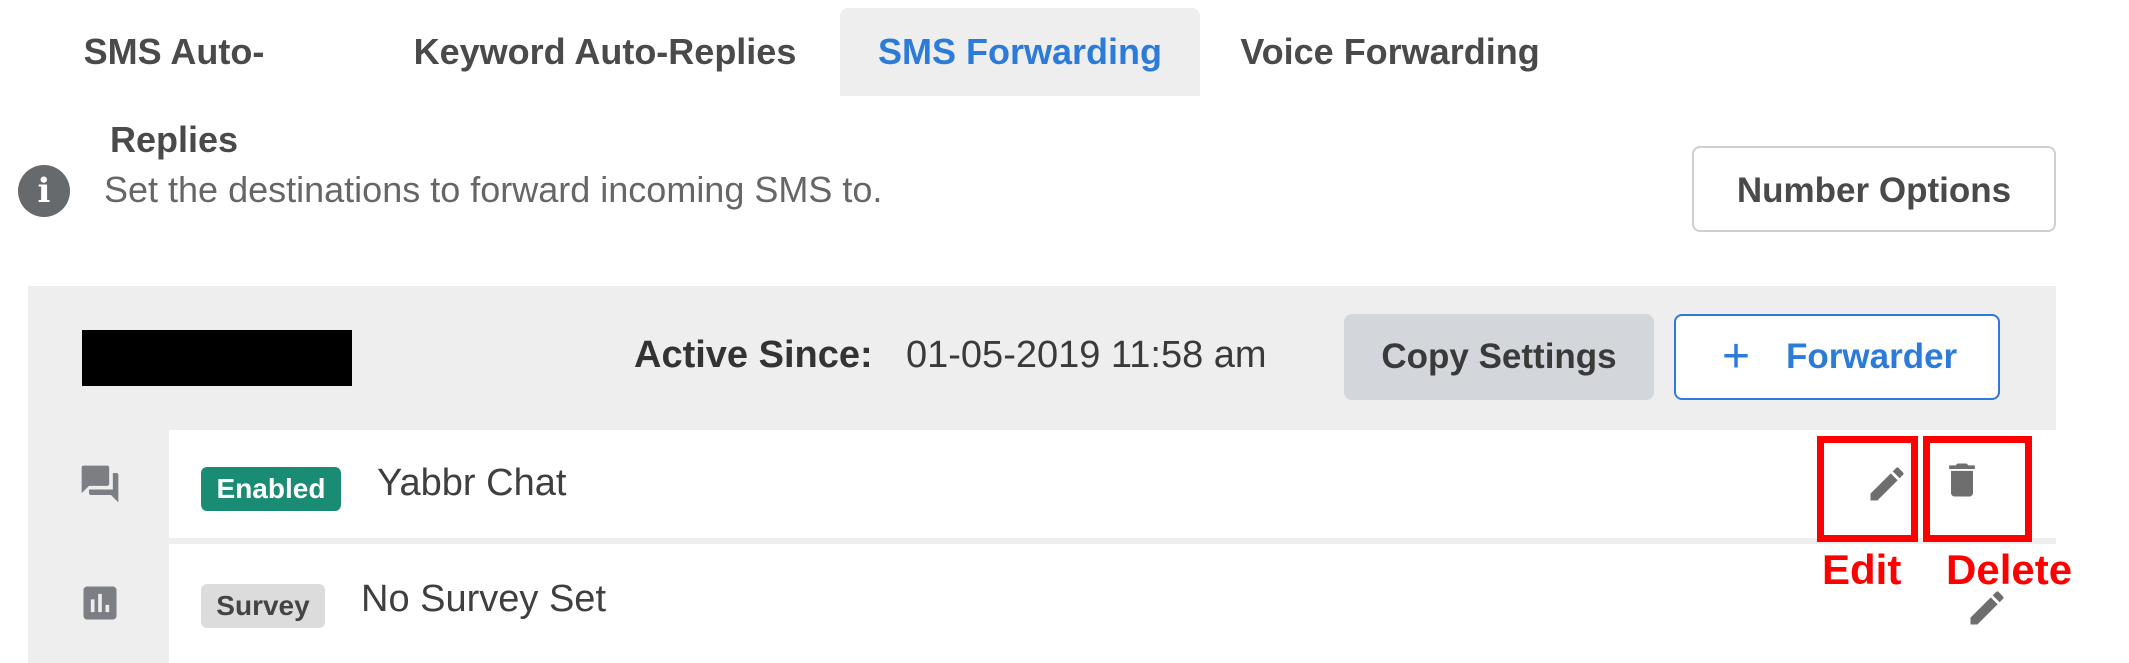  What do you see at coordinates (1086, 355) in the screenshot?
I see `active-since-value: 01-05-2019 11:58 am` at bounding box center [1086, 355].